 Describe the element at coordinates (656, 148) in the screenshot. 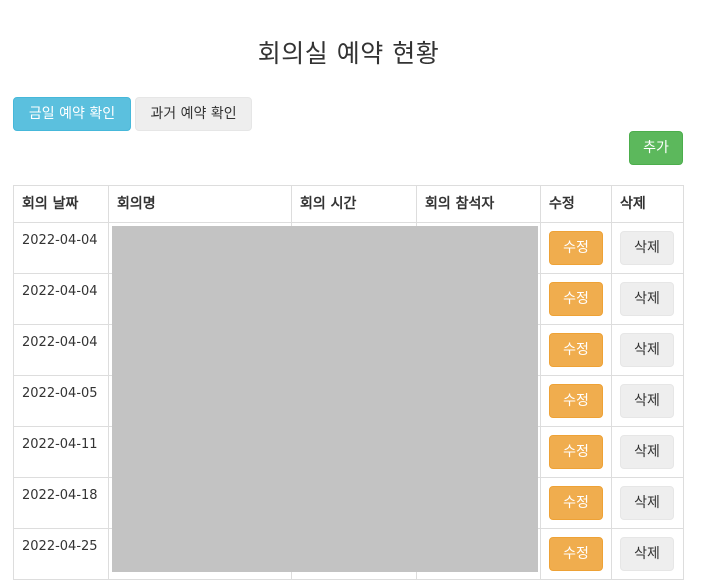

I see `add-button: 추가` at that location.